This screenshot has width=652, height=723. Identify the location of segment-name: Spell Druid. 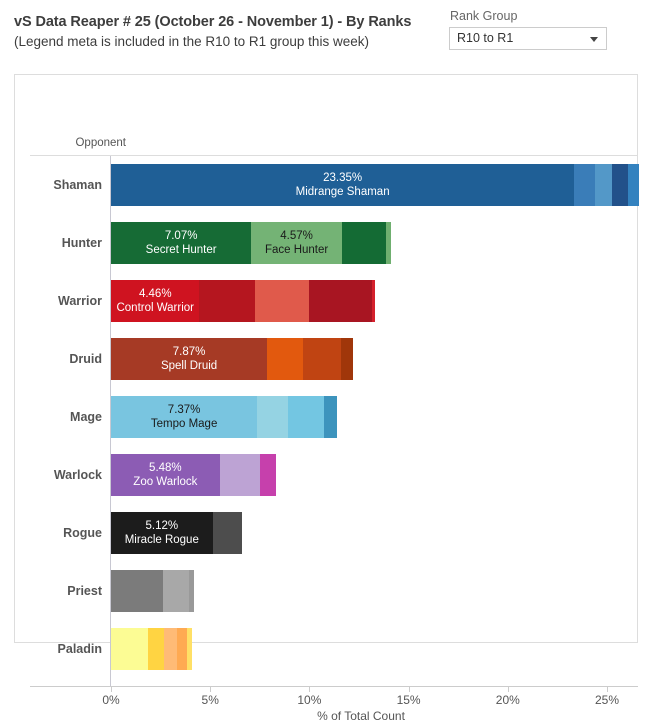
(189, 366).